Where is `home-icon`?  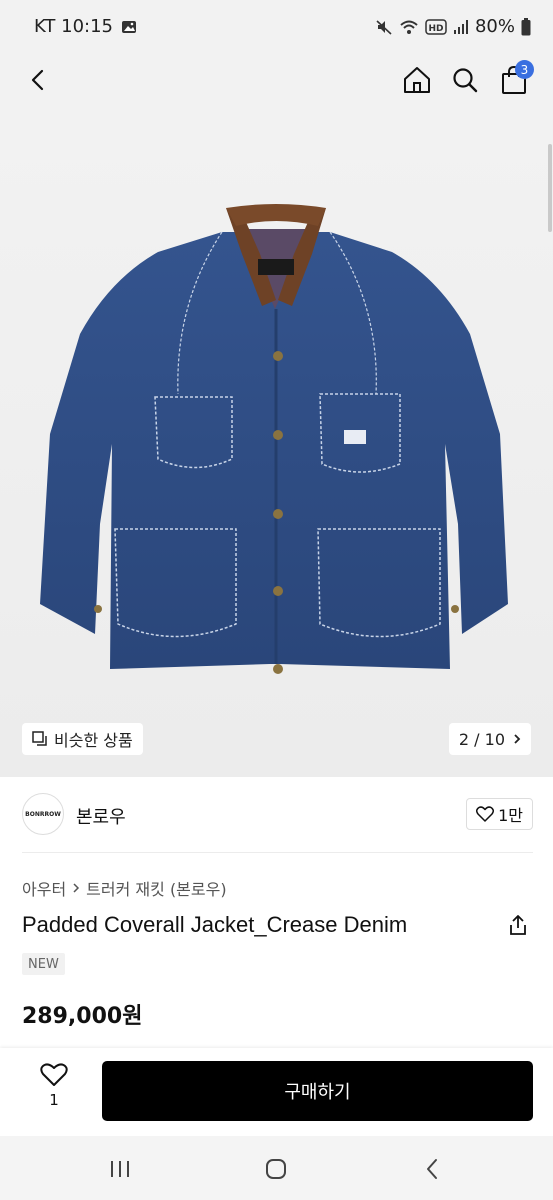 home-icon is located at coordinates (417, 80).